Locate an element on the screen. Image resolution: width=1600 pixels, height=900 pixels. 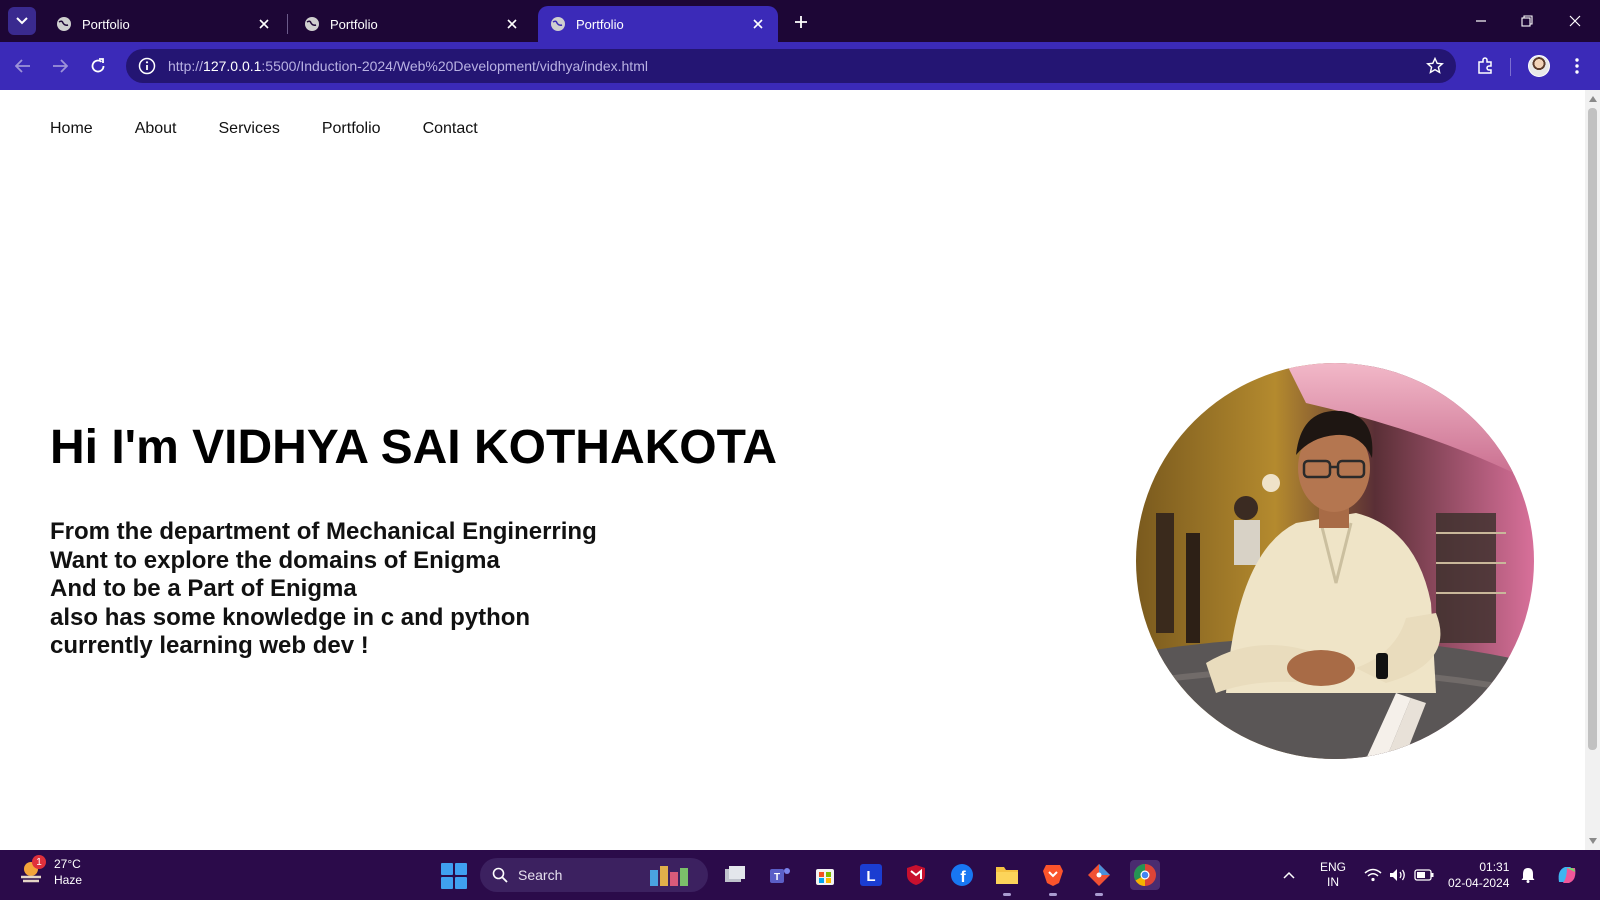
puzzle-icon is located at coordinates (1485, 65).